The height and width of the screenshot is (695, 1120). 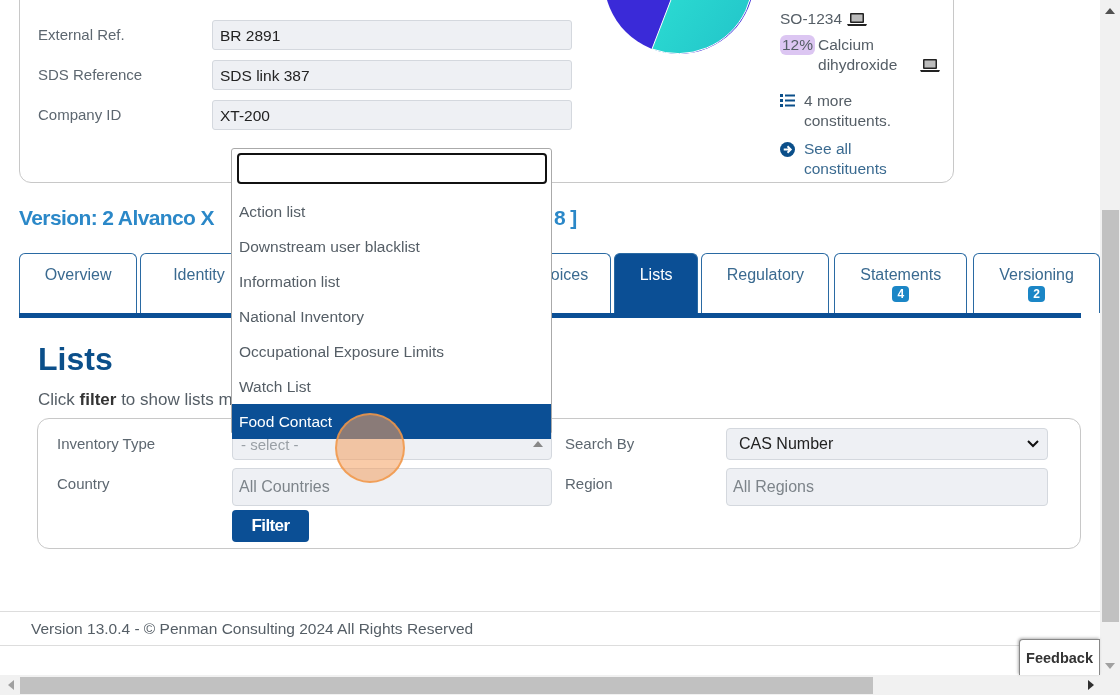 What do you see at coordinates (848, 111) in the screenshot?
I see `more-constituents-text: 4 more constituents.` at bounding box center [848, 111].